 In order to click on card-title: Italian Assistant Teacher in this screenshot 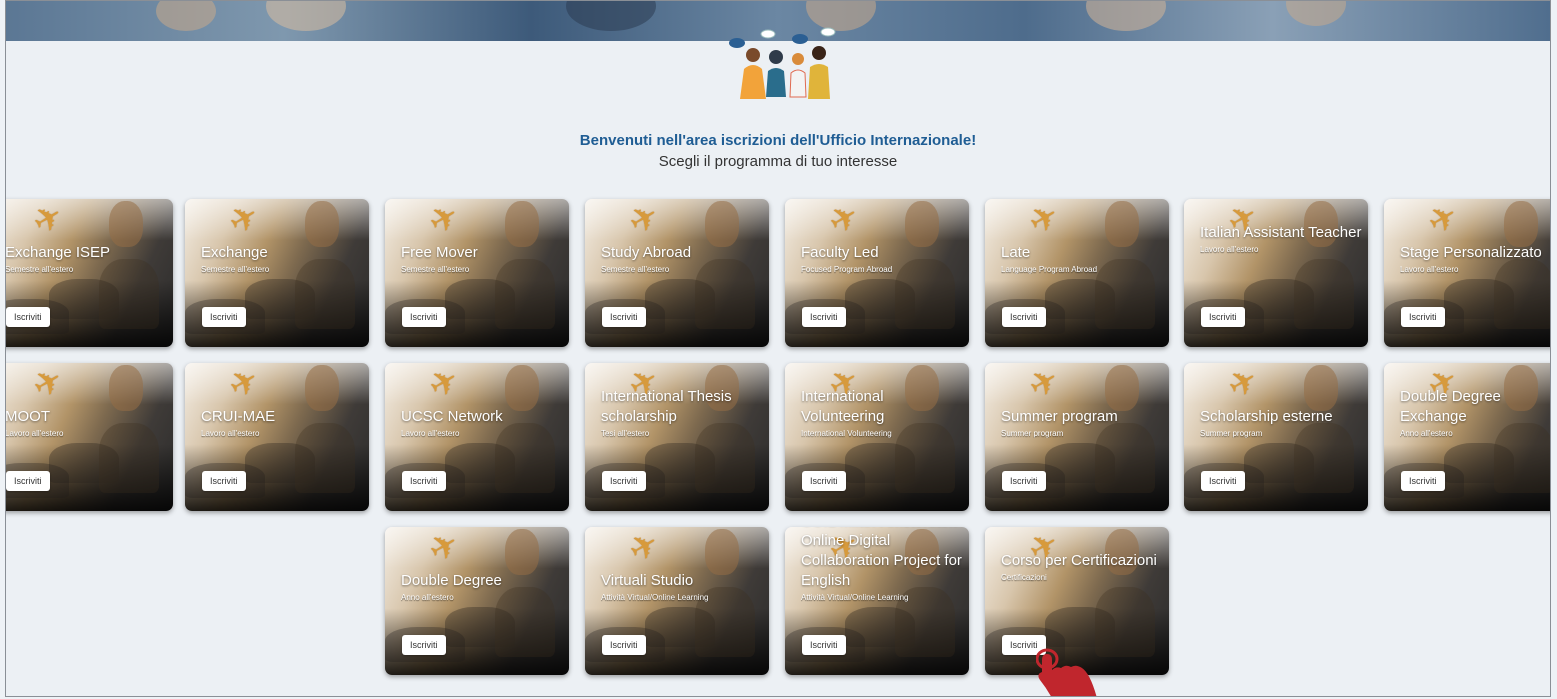, I will do `click(1281, 232)`.